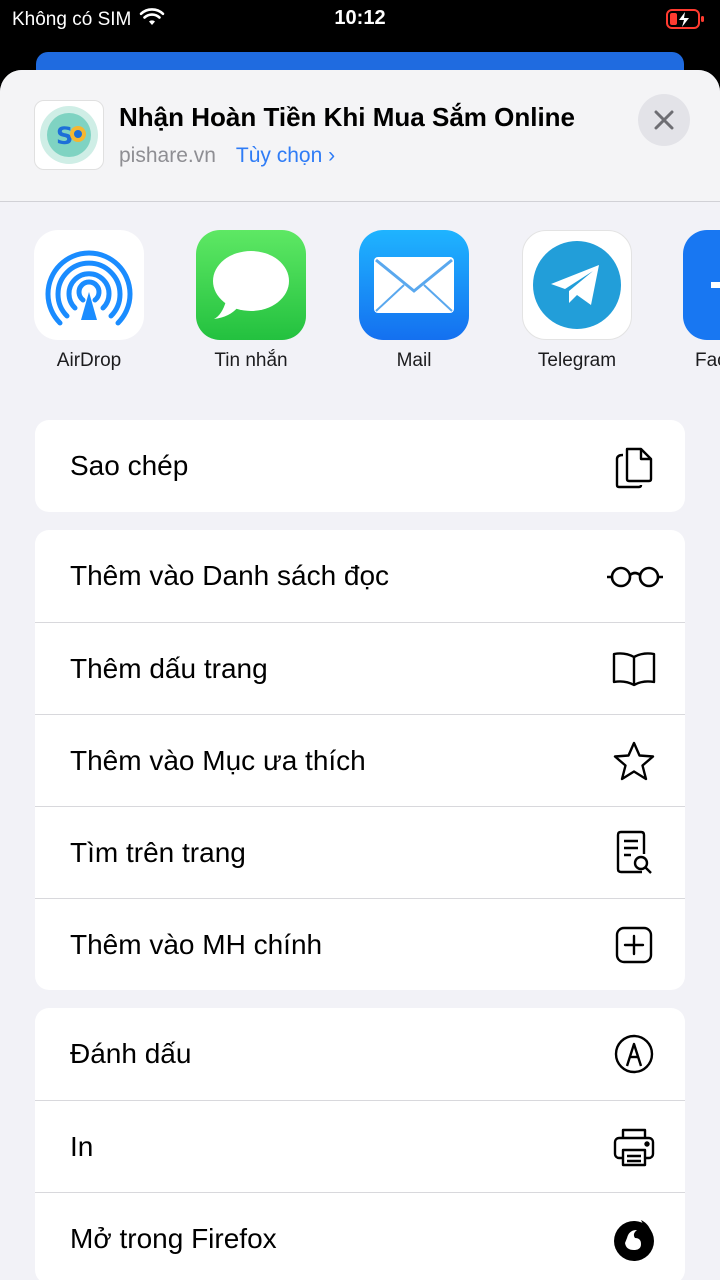  What do you see at coordinates (218, 760) in the screenshot?
I see `action-label: Thêm vào Mục ưa thích` at bounding box center [218, 760].